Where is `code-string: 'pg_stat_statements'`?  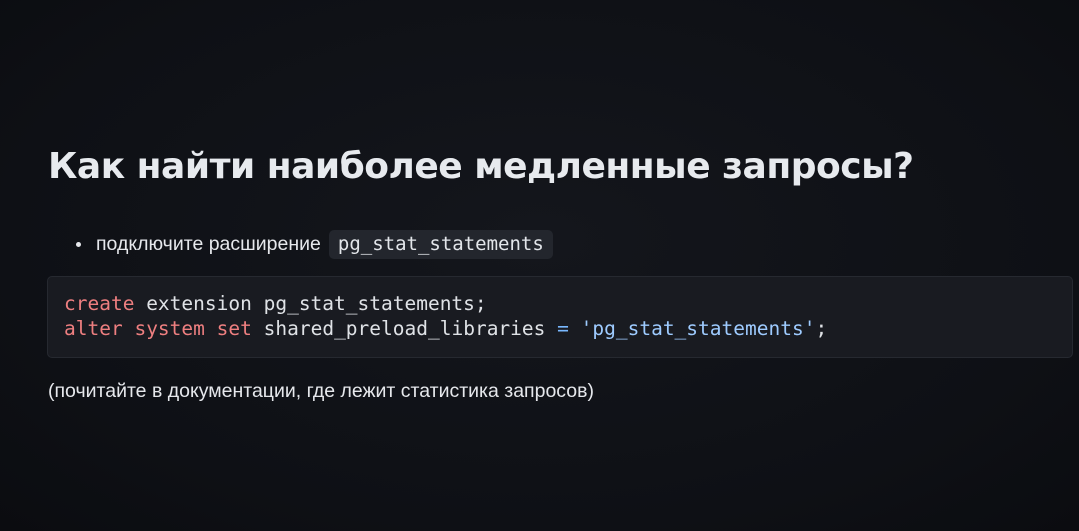
code-string: 'pg_stat_statements' is located at coordinates (698, 328).